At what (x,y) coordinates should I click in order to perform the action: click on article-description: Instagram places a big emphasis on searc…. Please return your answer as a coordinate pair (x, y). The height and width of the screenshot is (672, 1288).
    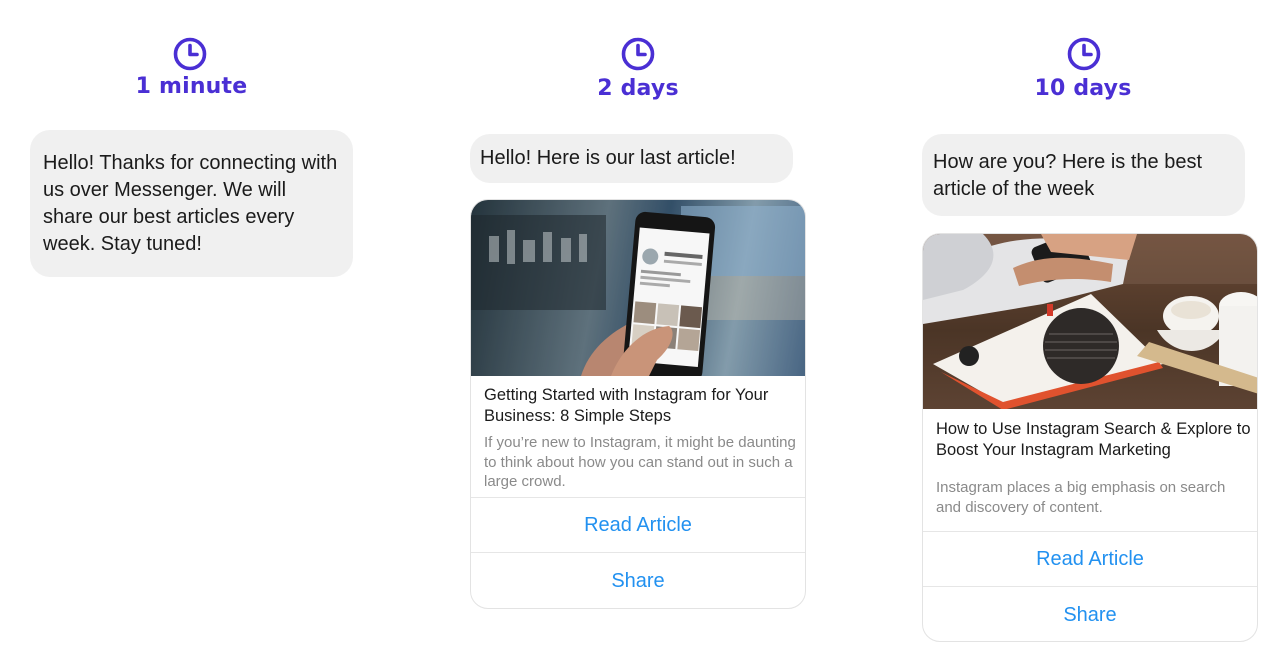
    Looking at the image, I should click on (1081, 497).